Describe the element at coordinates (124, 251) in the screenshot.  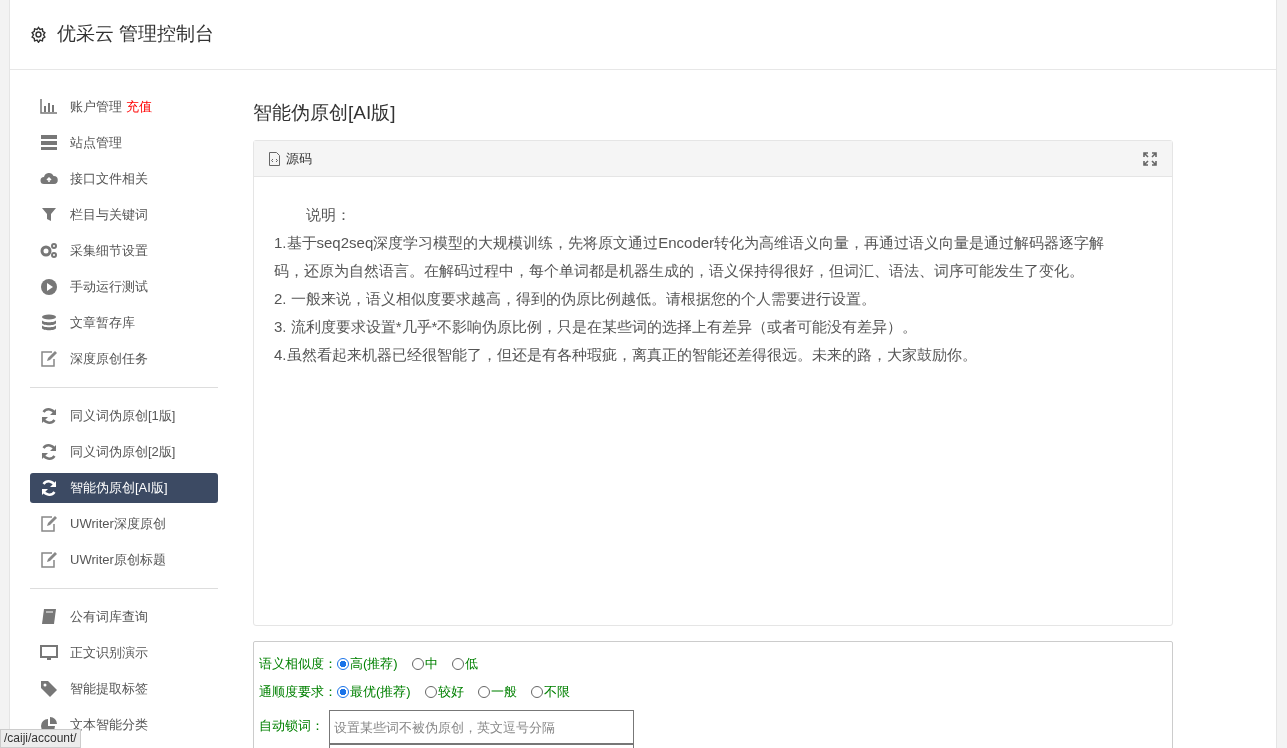
I see `sidebar-item: 采集细节设置` at that location.